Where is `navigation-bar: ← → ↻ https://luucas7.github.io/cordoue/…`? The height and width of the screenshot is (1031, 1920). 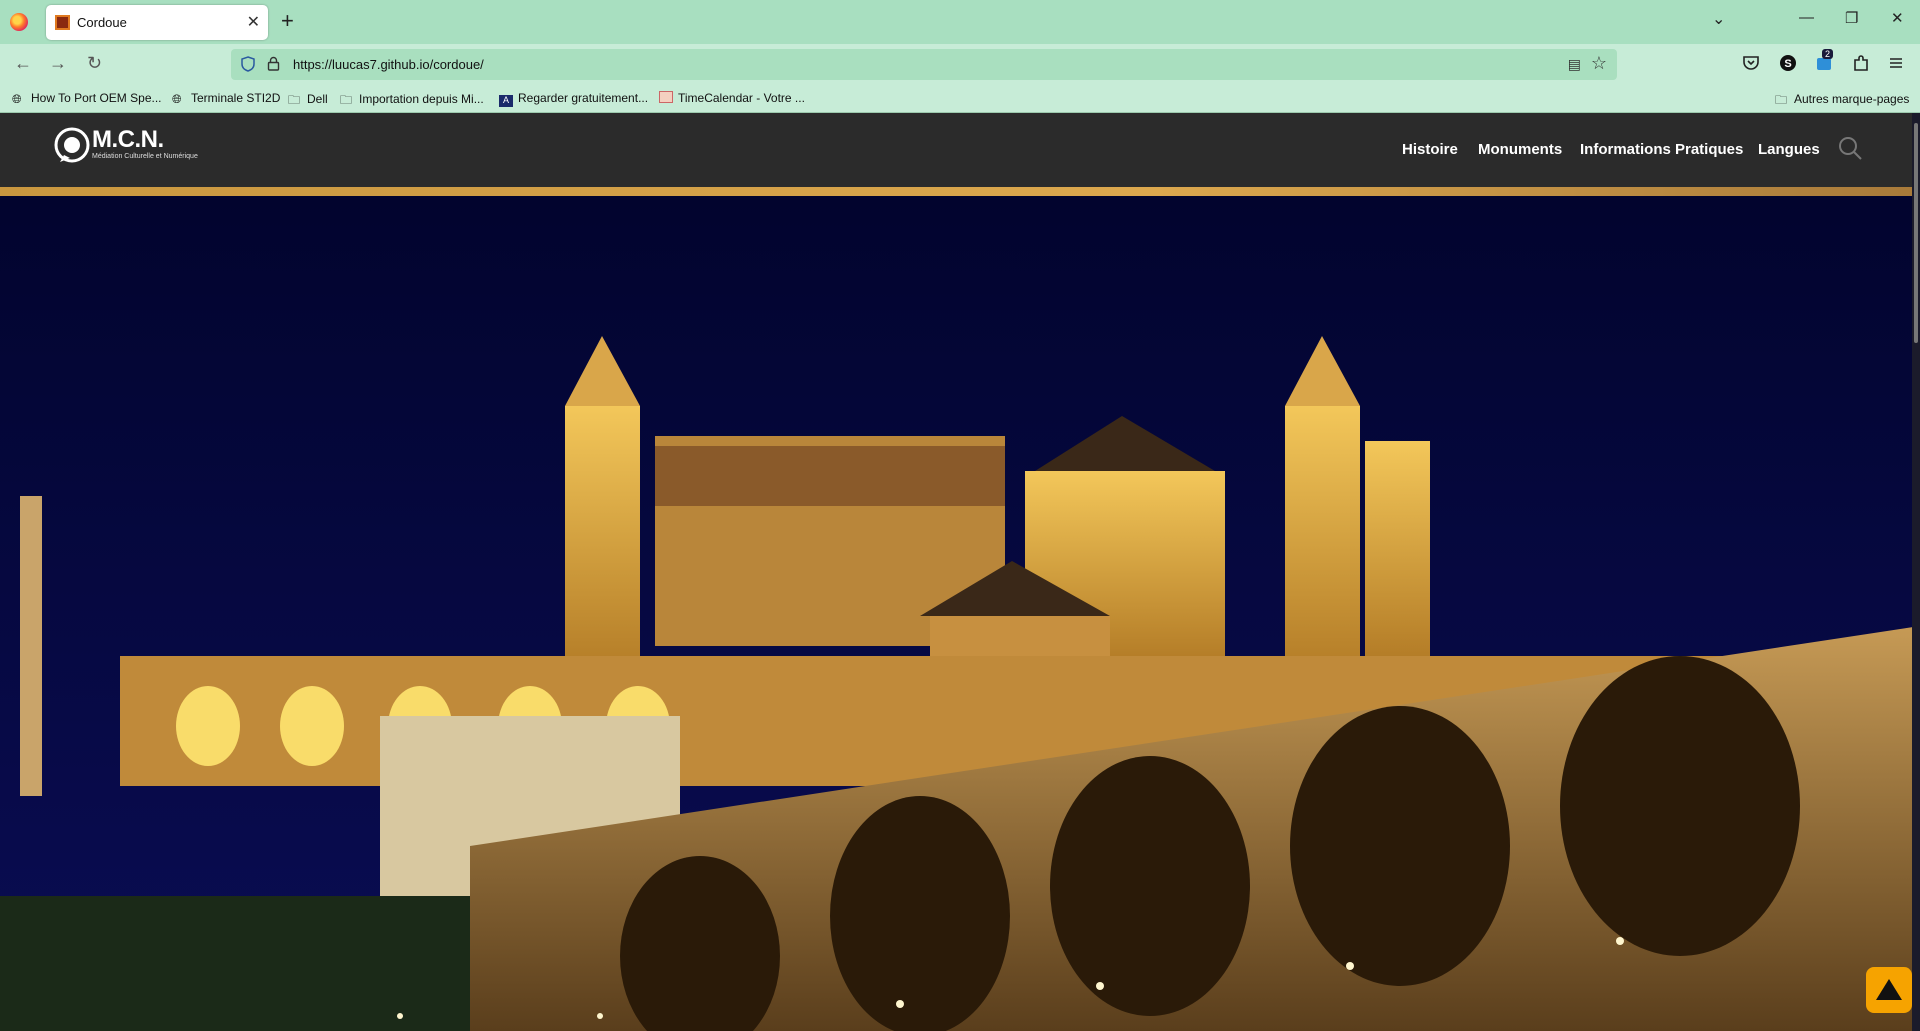
navigation-bar: ← → ↻ https://luucas7.github.io/cordoue/… is located at coordinates (960, 64).